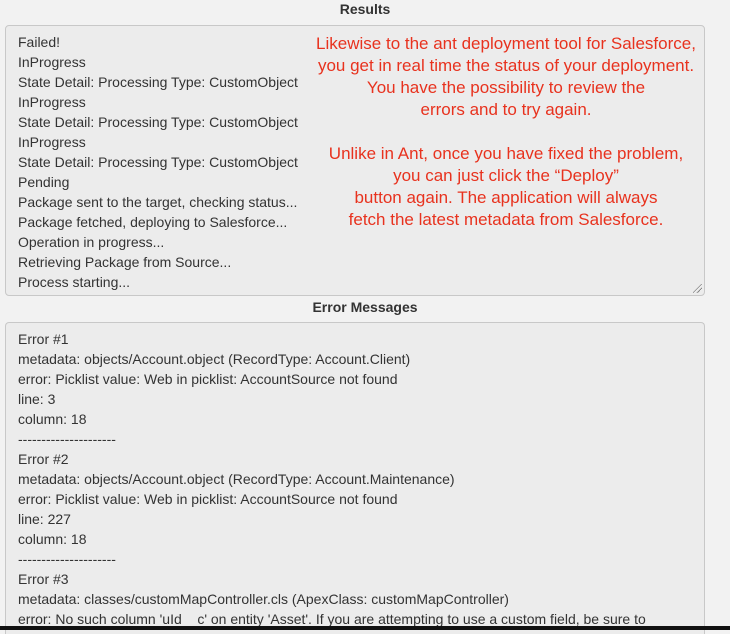 The image size is (730, 634). Describe the element at coordinates (365, 307) in the screenshot. I see `error-messages-title: Error Messages` at that location.